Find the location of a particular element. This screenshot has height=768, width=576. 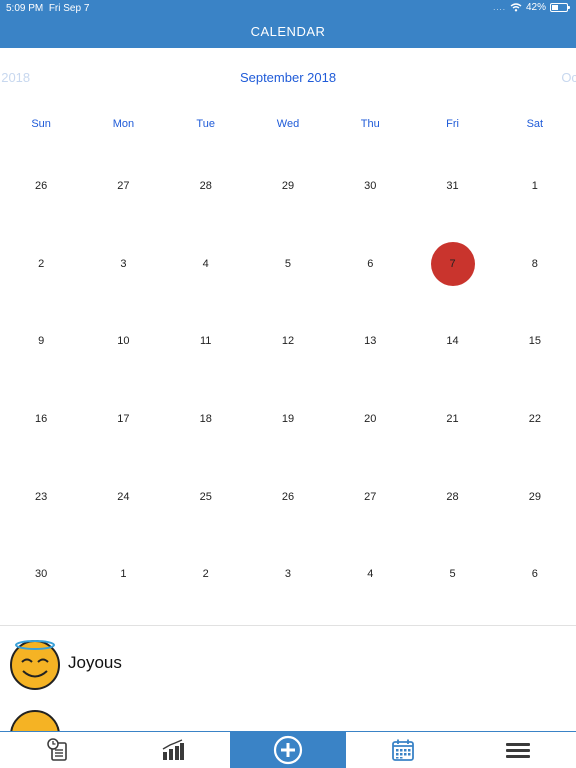

day-number: 31 is located at coordinates (452, 185).